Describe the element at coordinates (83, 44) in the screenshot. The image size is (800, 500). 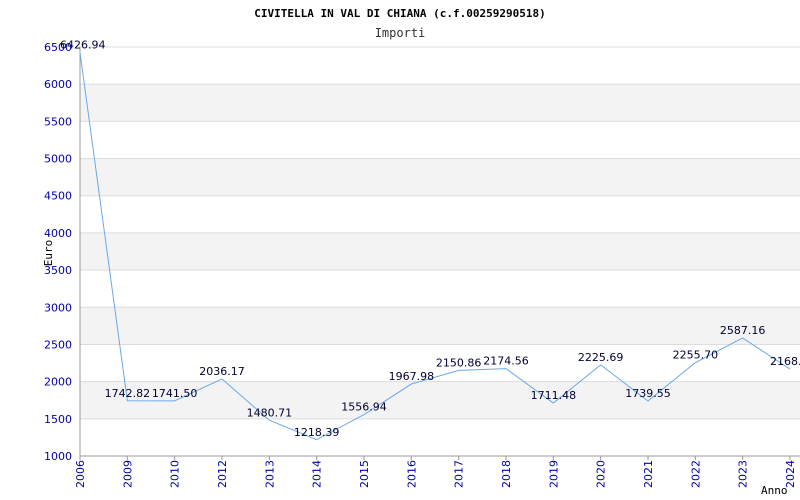
I see `data-label: 6426.94` at that location.